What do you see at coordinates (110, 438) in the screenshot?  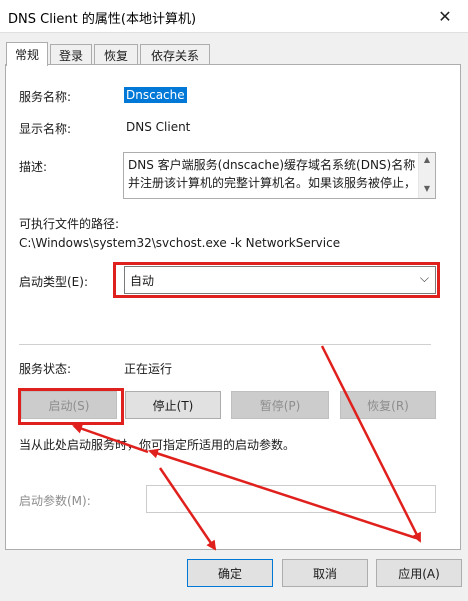 I see `arrow-to-start` at bounding box center [110, 438].